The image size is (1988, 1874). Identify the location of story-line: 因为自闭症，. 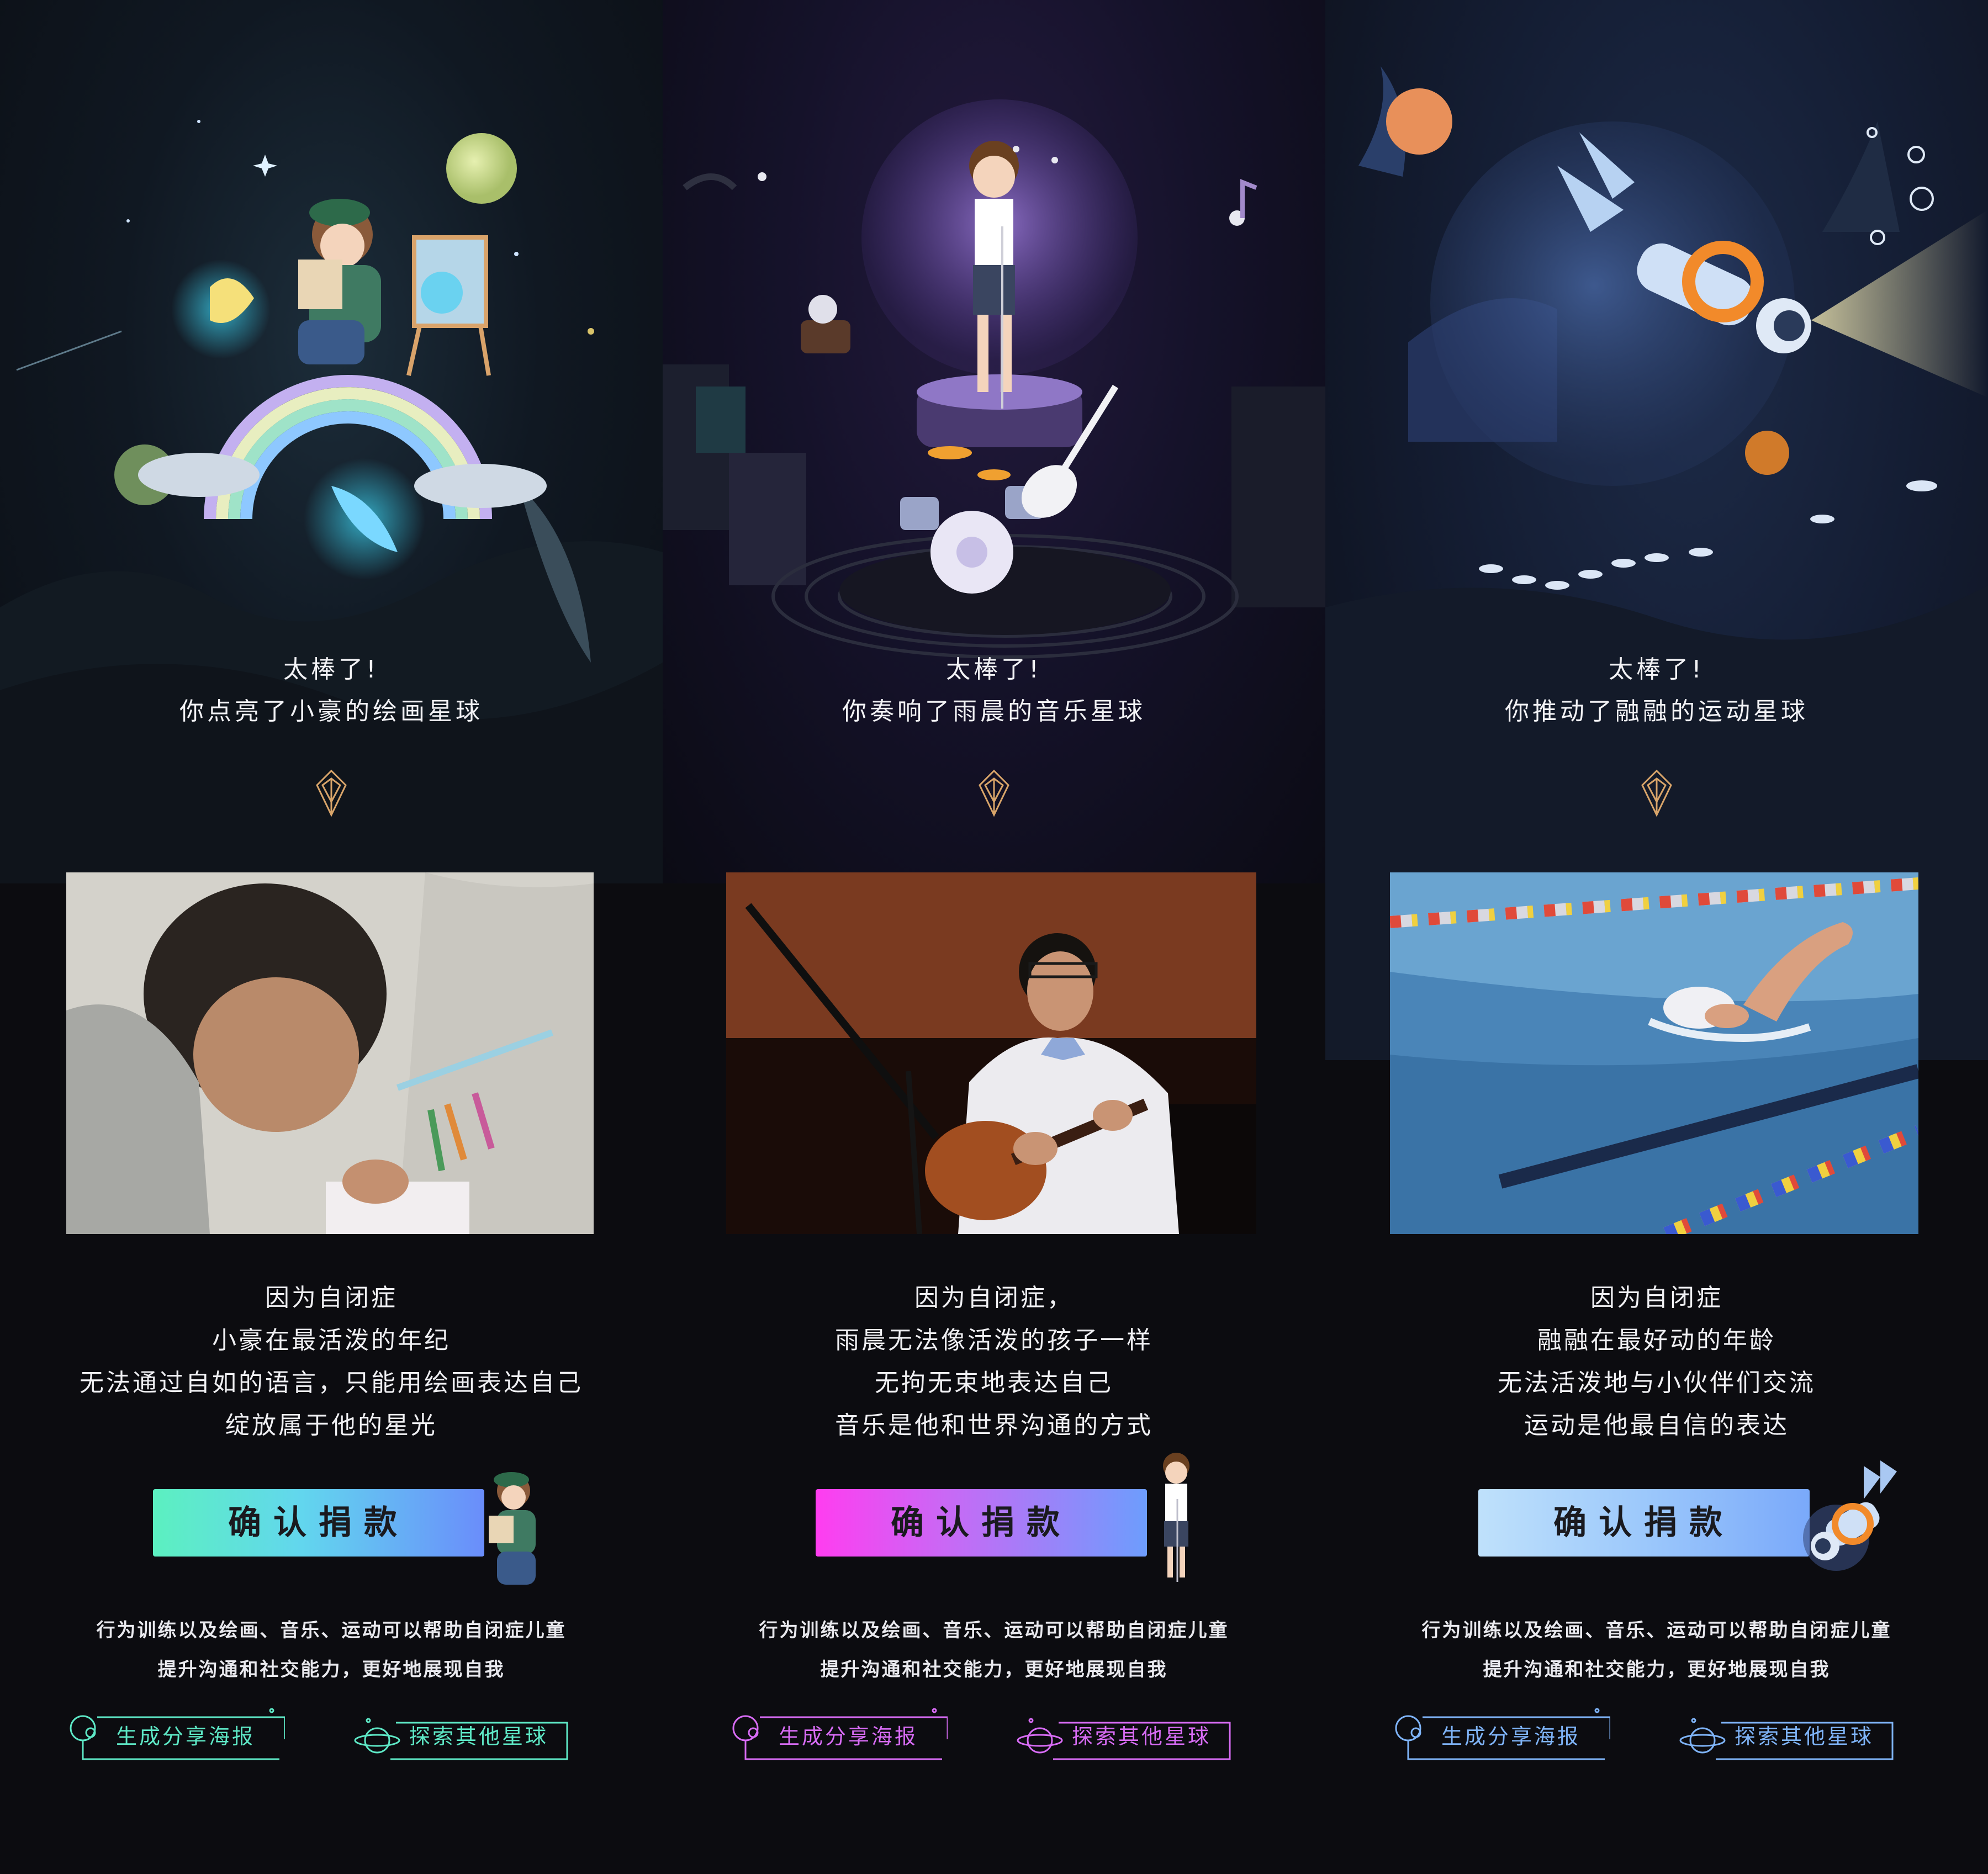
(994, 1298).